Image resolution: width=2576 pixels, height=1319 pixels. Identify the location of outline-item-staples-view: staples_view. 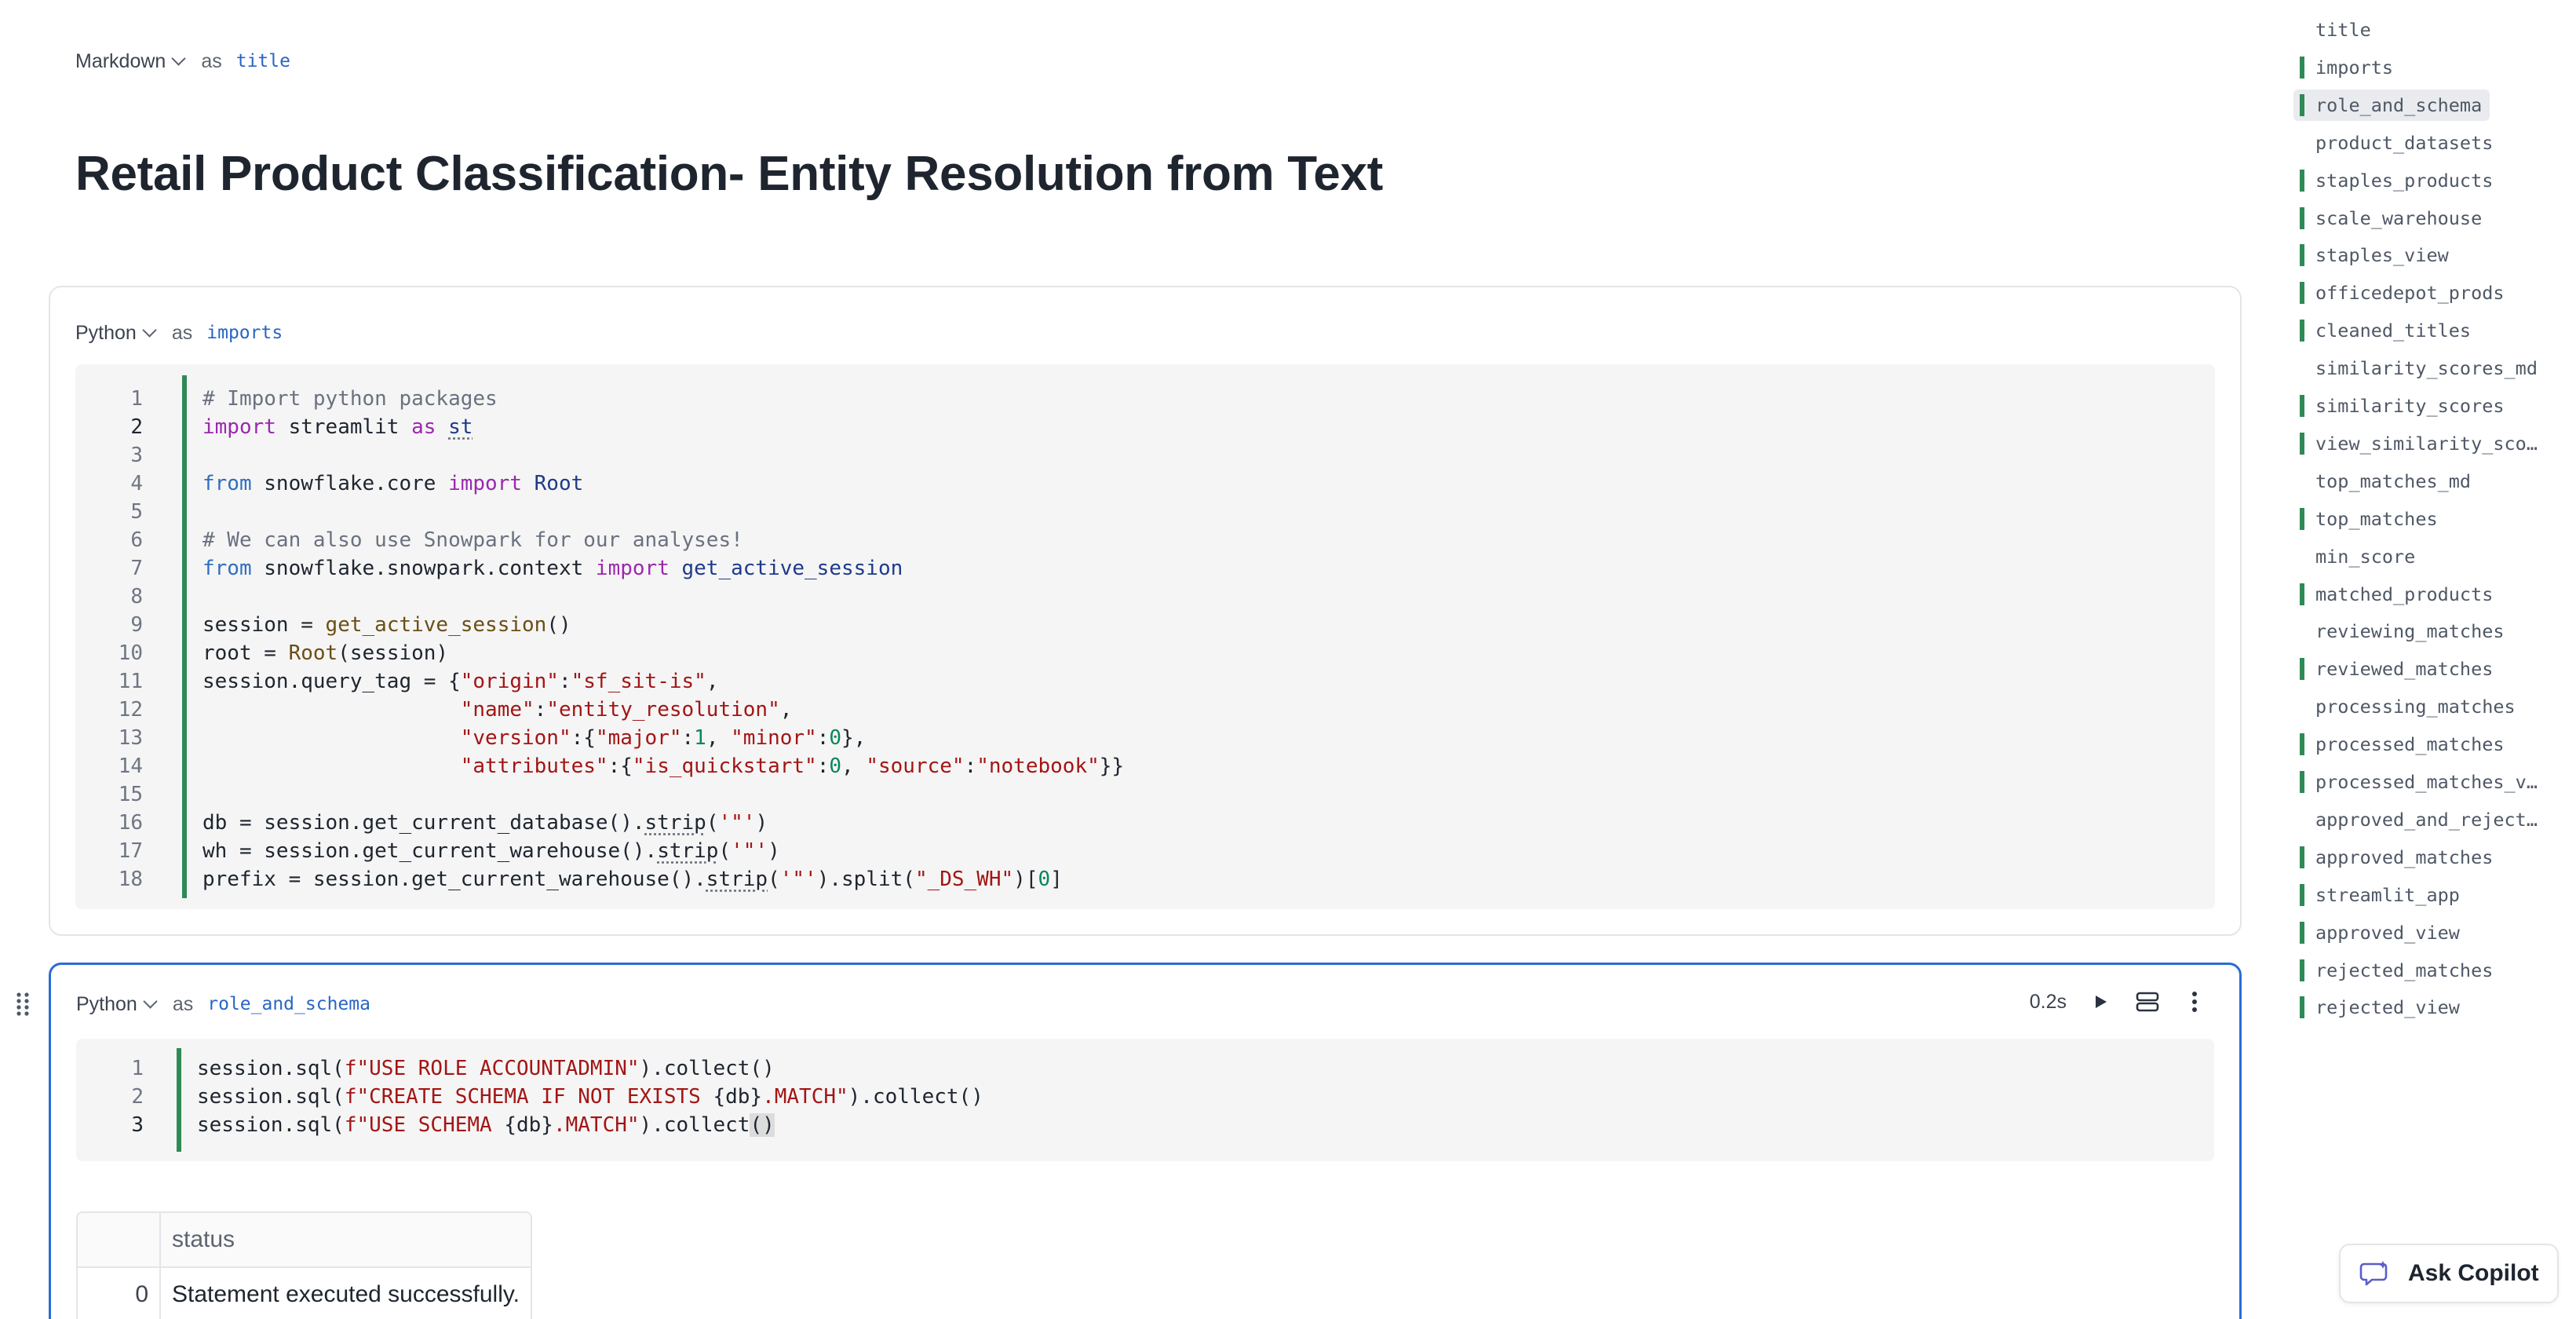
(2378, 255).